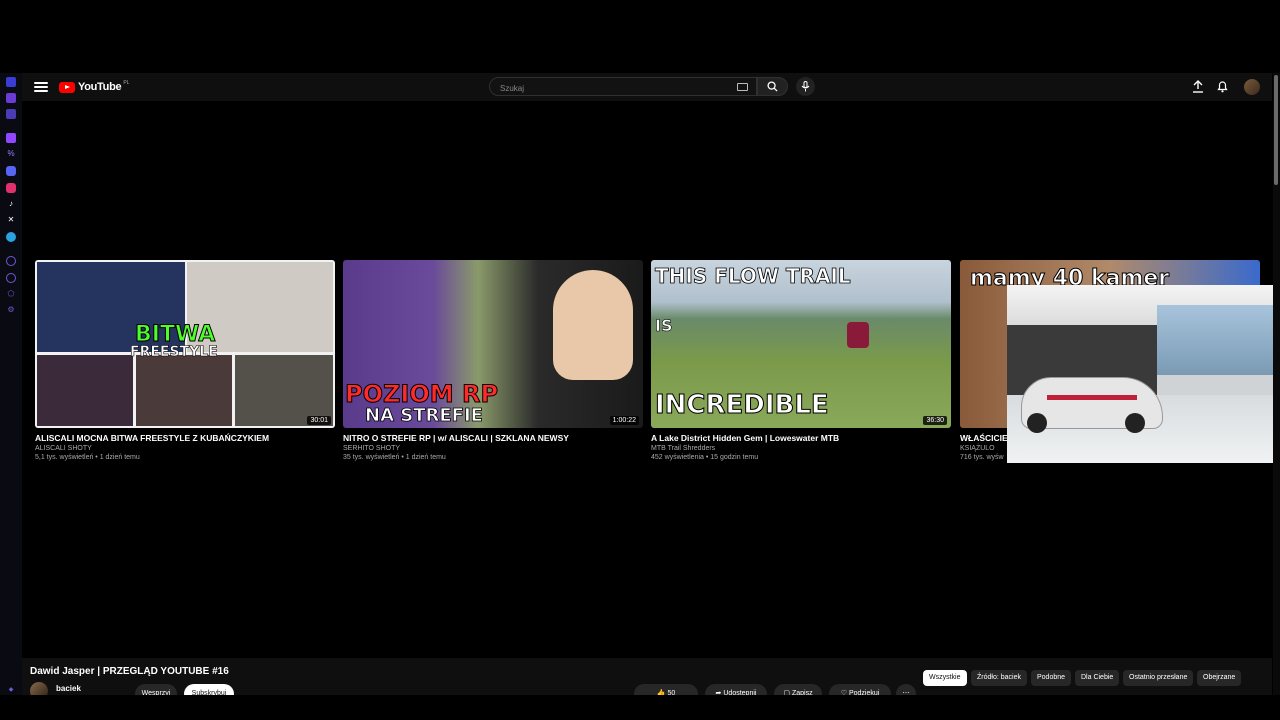 This screenshot has width=1280, height=720. What do you see at coordinates (615, 88) in the screenshot?
I see `search-input` at bounding box center [615, 88].